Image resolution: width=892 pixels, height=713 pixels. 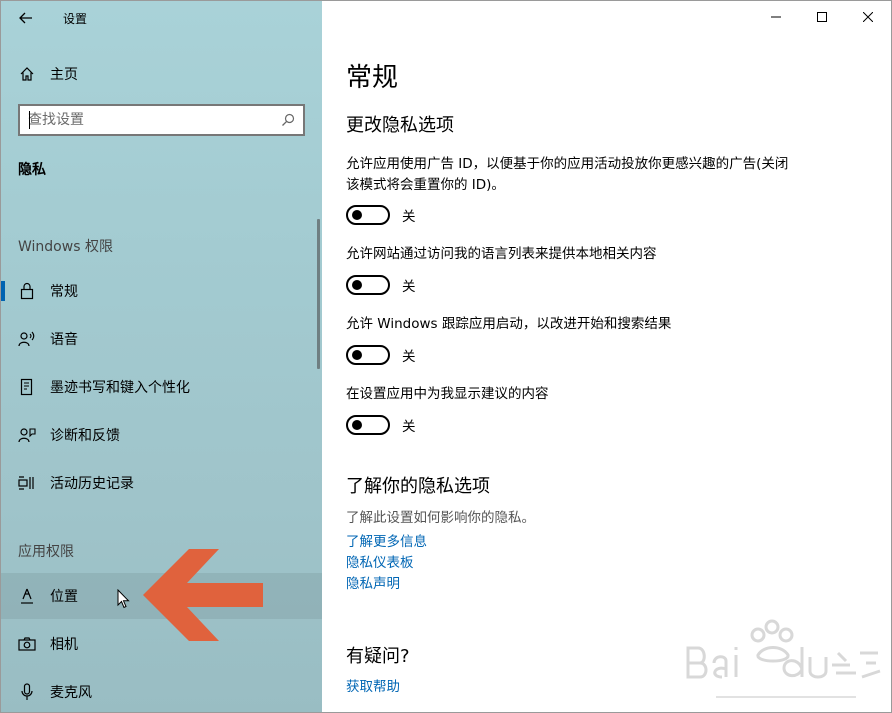 What do you see at coordinates (64, 597) in the screenshot?
I see `sidebar-item-label: 位置` at bounding box center [64, 597].